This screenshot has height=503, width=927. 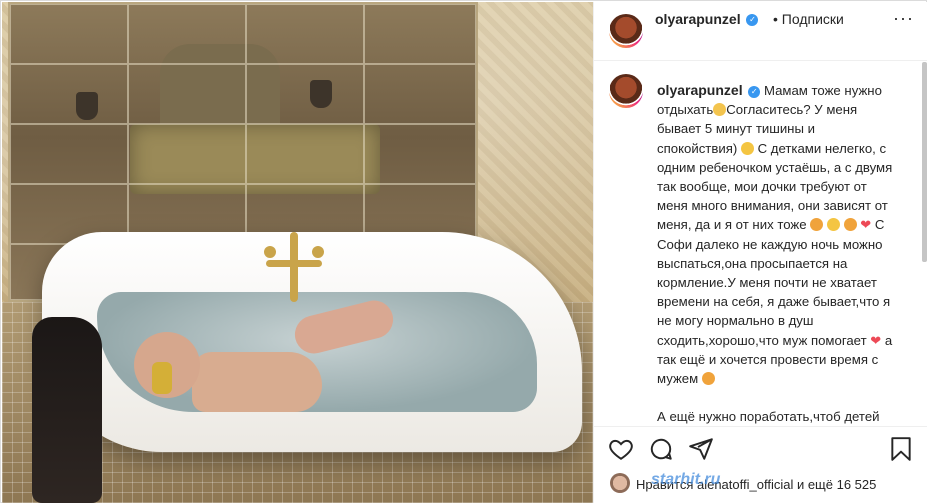 What do you see at coordinates (294, 267) in the screenshot?
I see `golden-faucet` at bounding box center [294, 267].